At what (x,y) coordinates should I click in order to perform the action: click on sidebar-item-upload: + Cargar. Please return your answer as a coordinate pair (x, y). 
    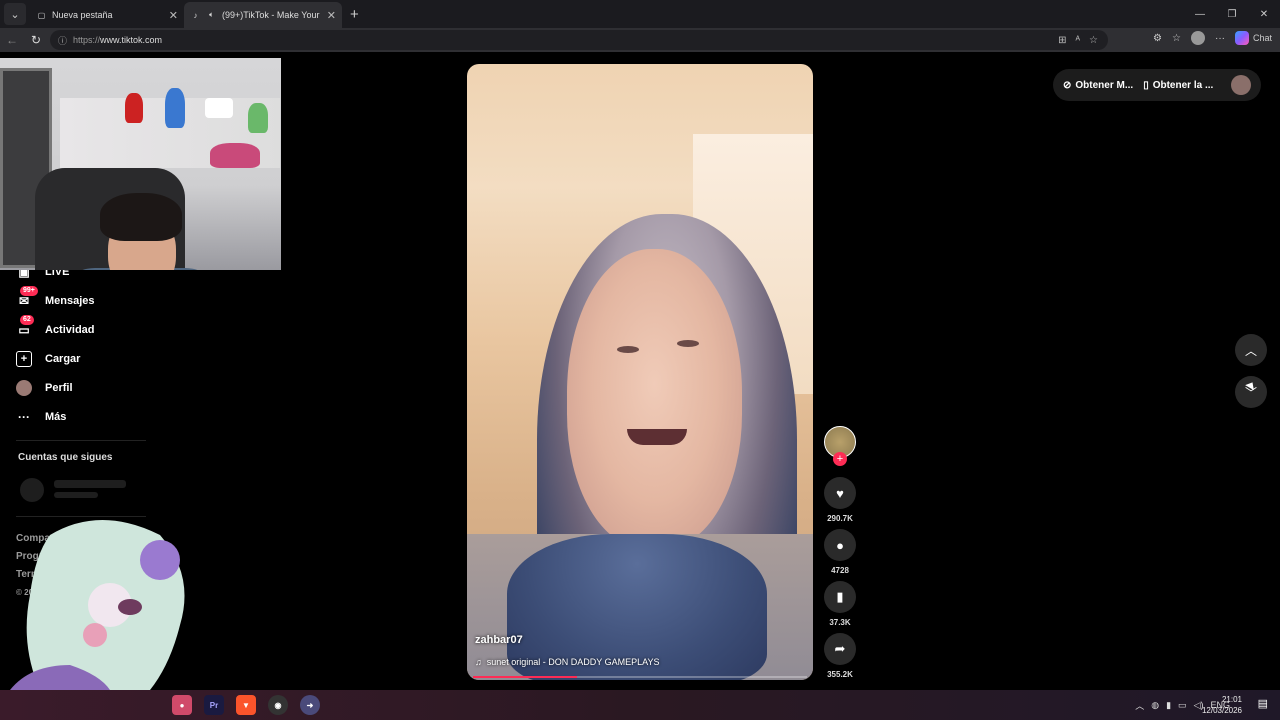
    Looking at the image, I should click on (48, 359).